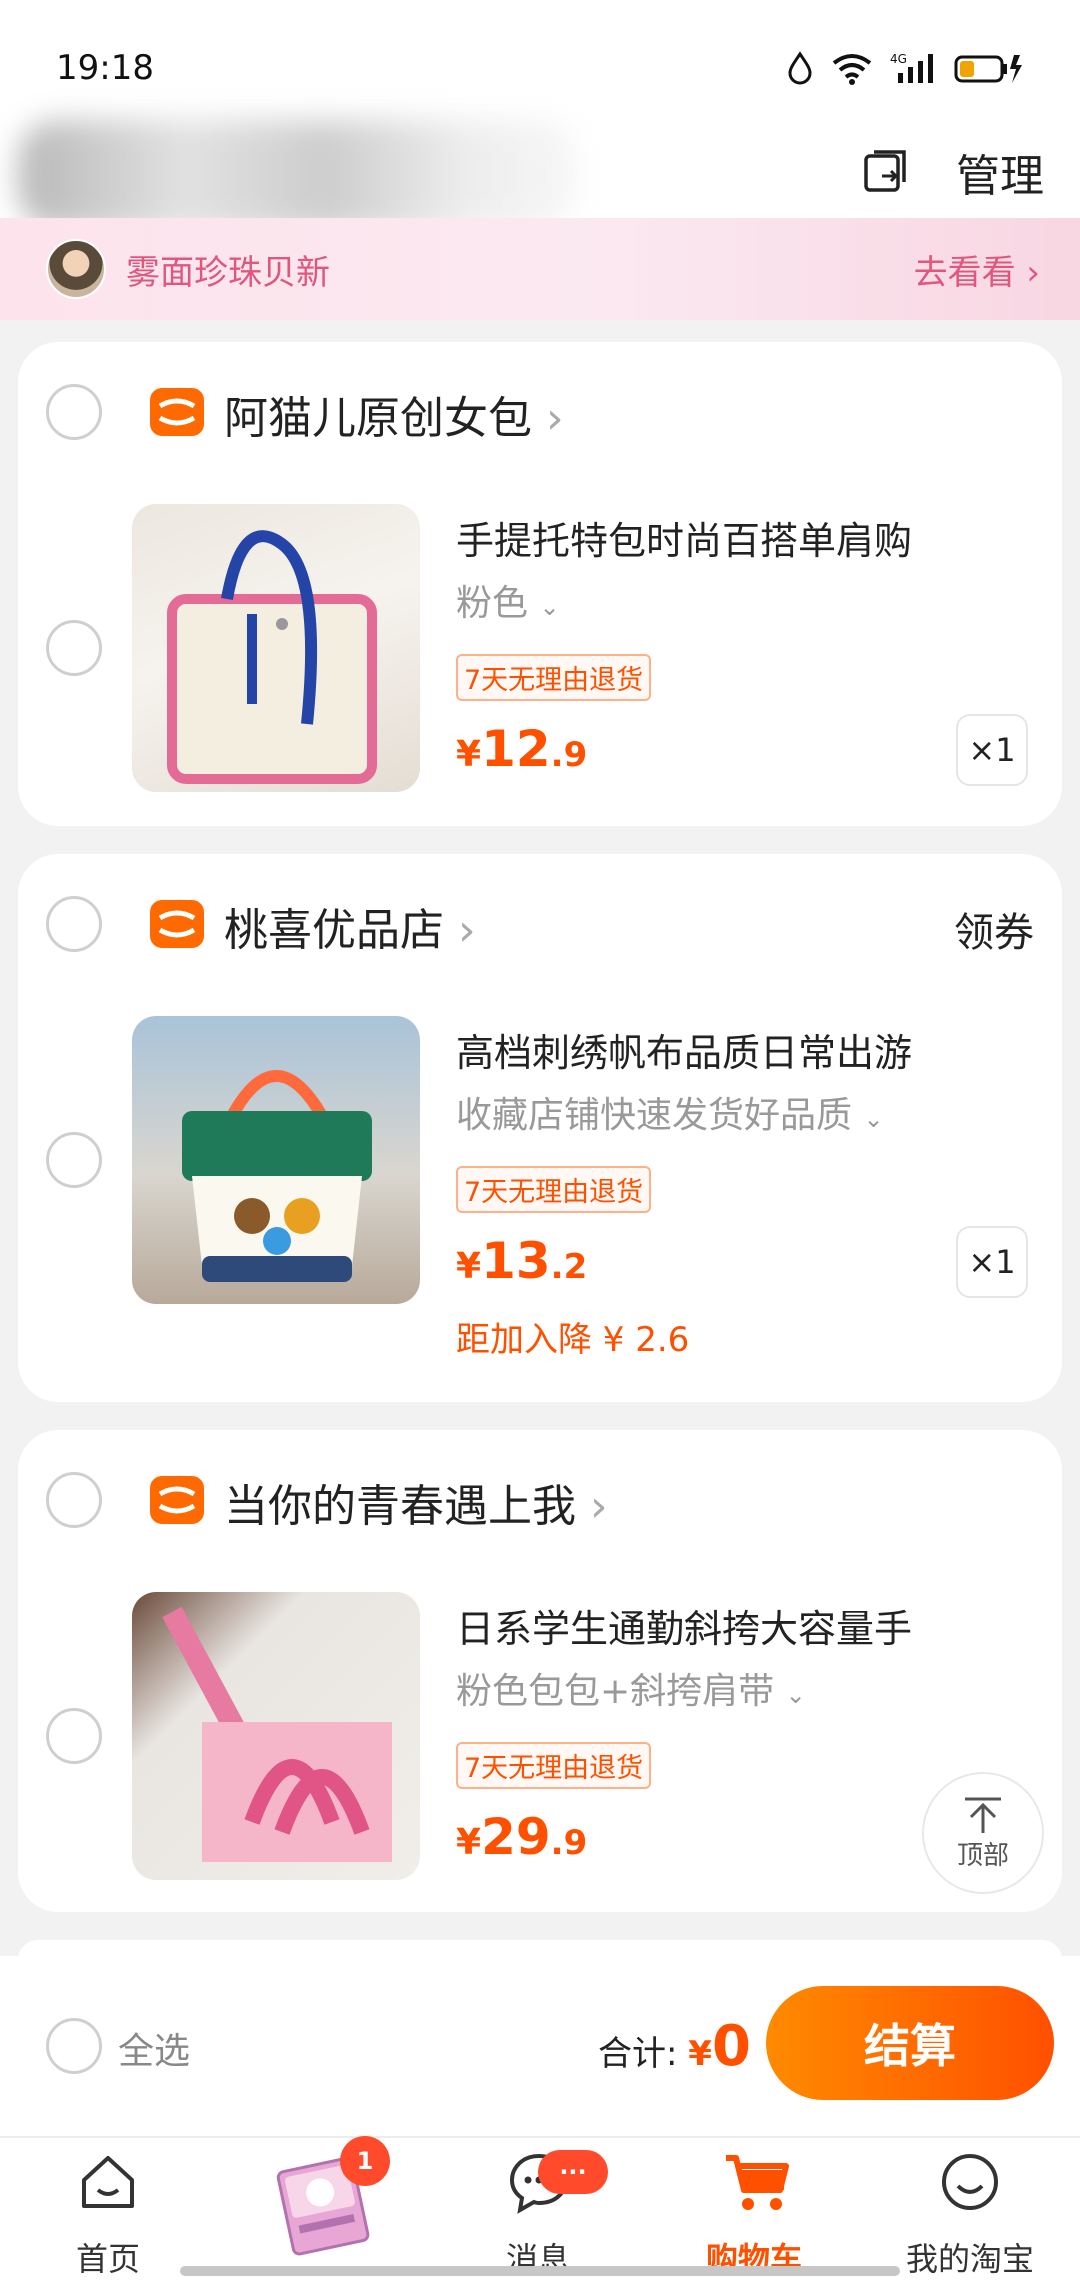 The width and height of the screenshot is (1080, 2280). What do you see at coordinates (330, 2208) in the screenshot?
I see `tab-promo-sticker: 1` at bounding box center [330, 2208].